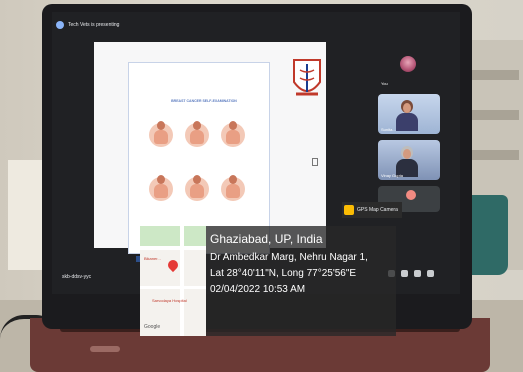 This screenshot has width=523, height=372. Describe the element at coordinates (169, 300) in the screenshot. I see `map-poi: Sarvodaya Hospital` at that location.